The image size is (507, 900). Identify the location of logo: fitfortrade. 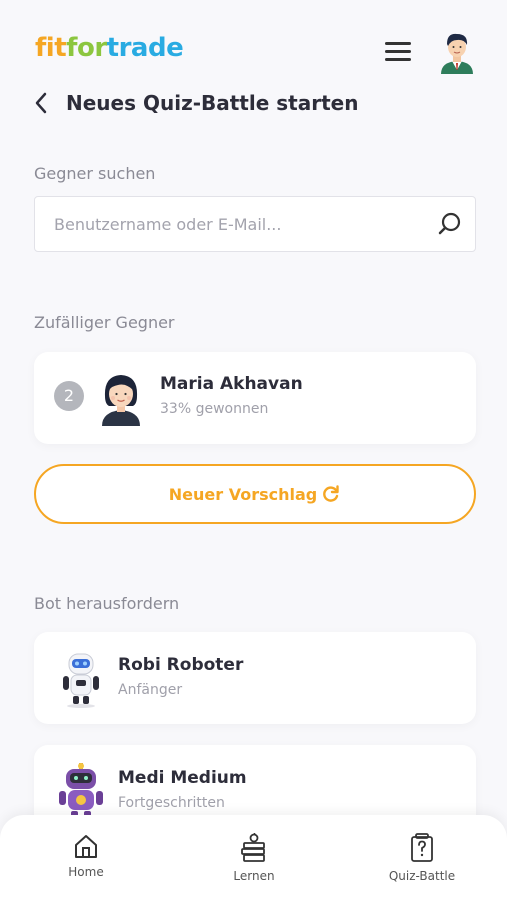
(109, 48).